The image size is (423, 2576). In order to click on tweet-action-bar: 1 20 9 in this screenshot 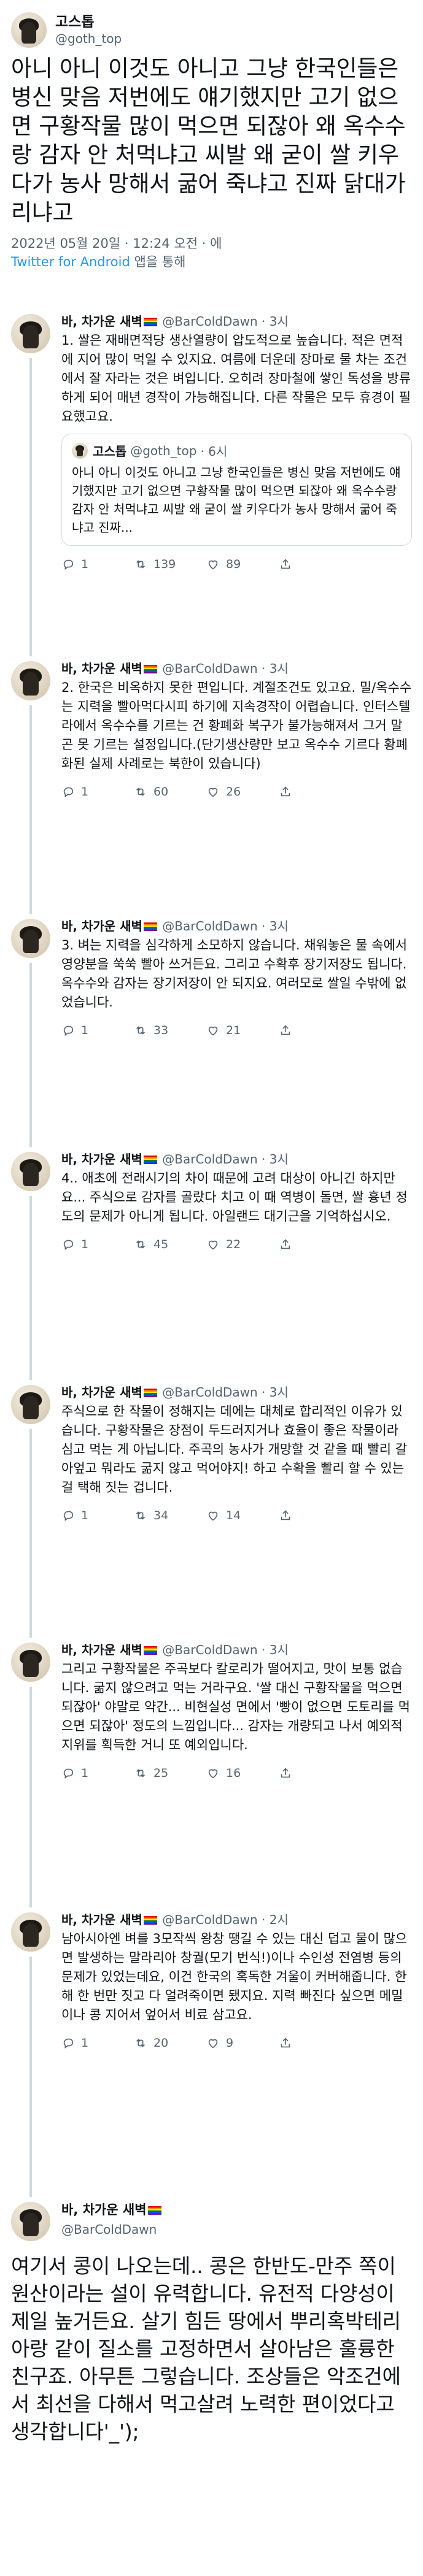, I will do `click(236, 2043)`.